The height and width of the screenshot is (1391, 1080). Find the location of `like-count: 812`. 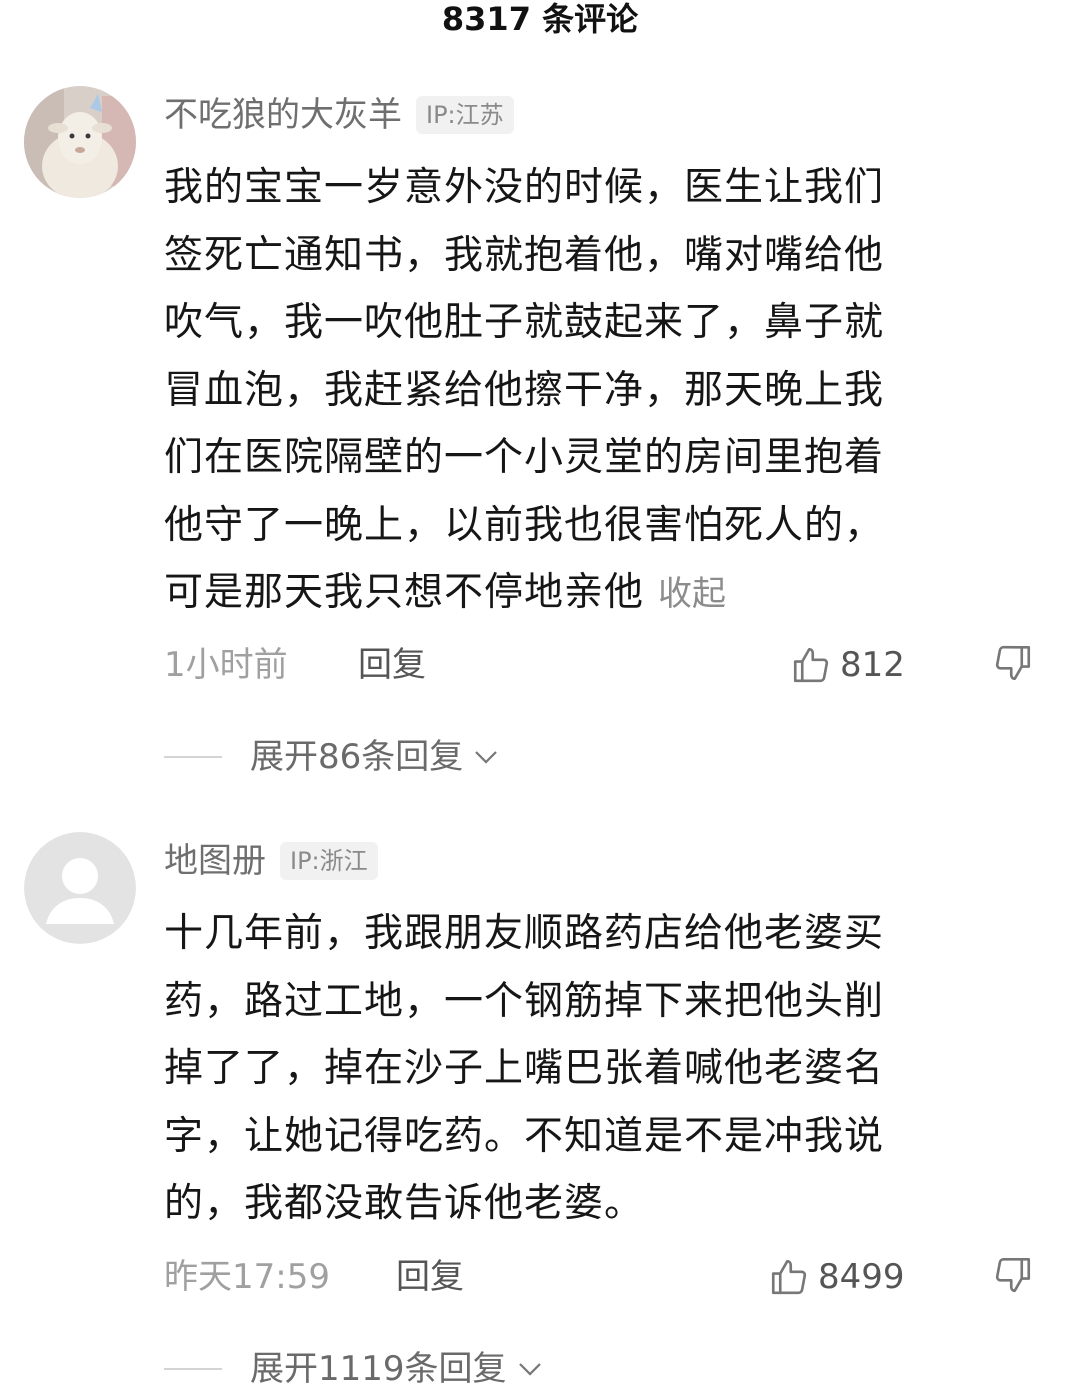

like-count: 812 is located at coordinates (872, 665).